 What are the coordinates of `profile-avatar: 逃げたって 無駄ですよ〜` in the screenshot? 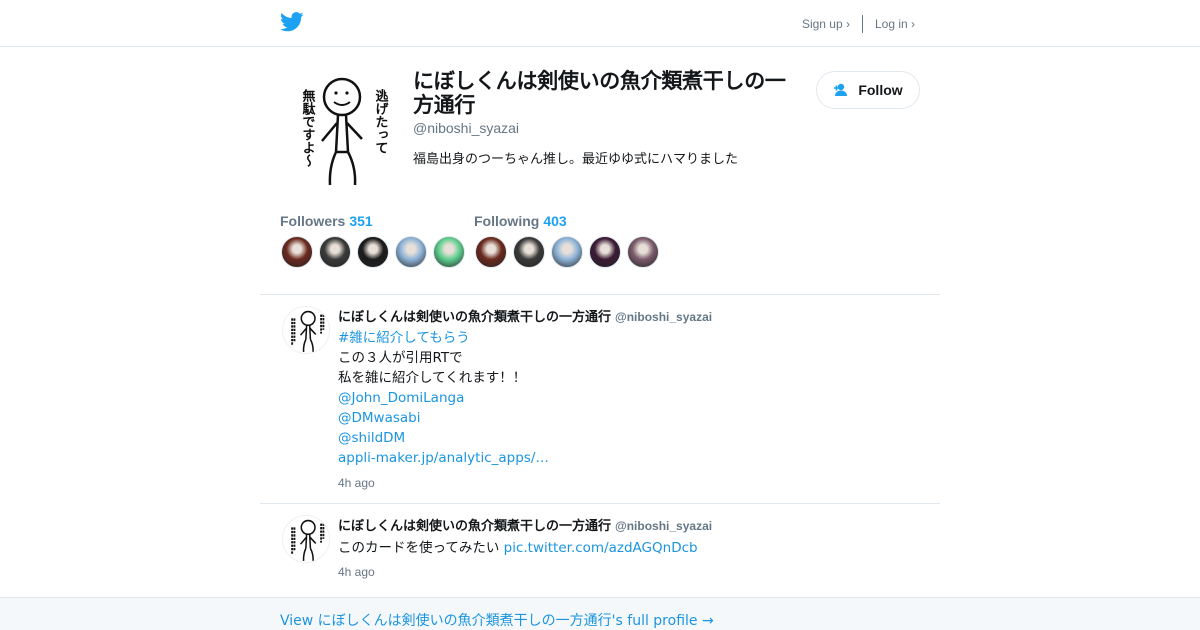 It's located at (339, 130).